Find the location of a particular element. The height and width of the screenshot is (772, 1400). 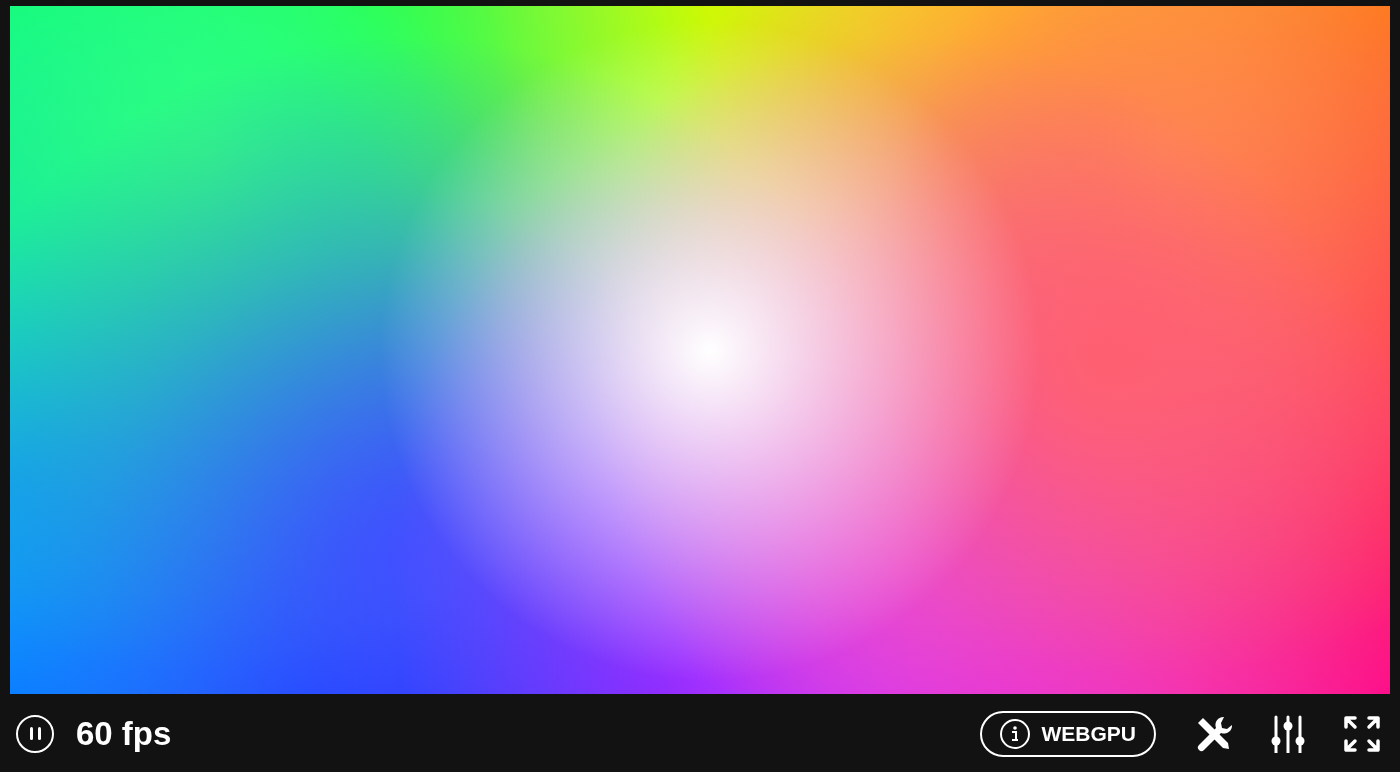

sliders-icon is located at coordinates (1288, 733).